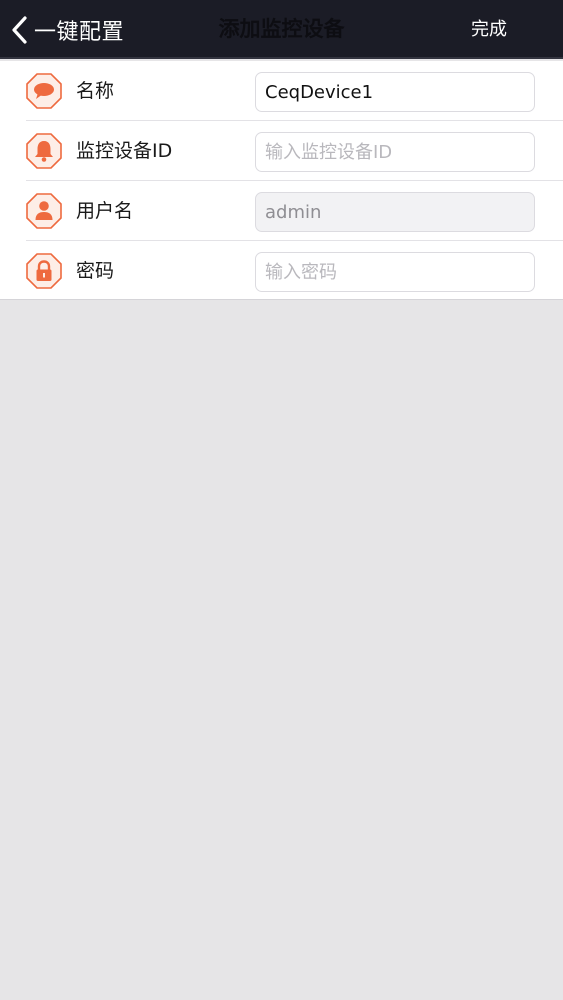 The width and height of the screenshot is (563, 1000). What do you see at coordinates (395, 152) in the screenshot?
I see `device-id-input` at bounding box center [395, 152].